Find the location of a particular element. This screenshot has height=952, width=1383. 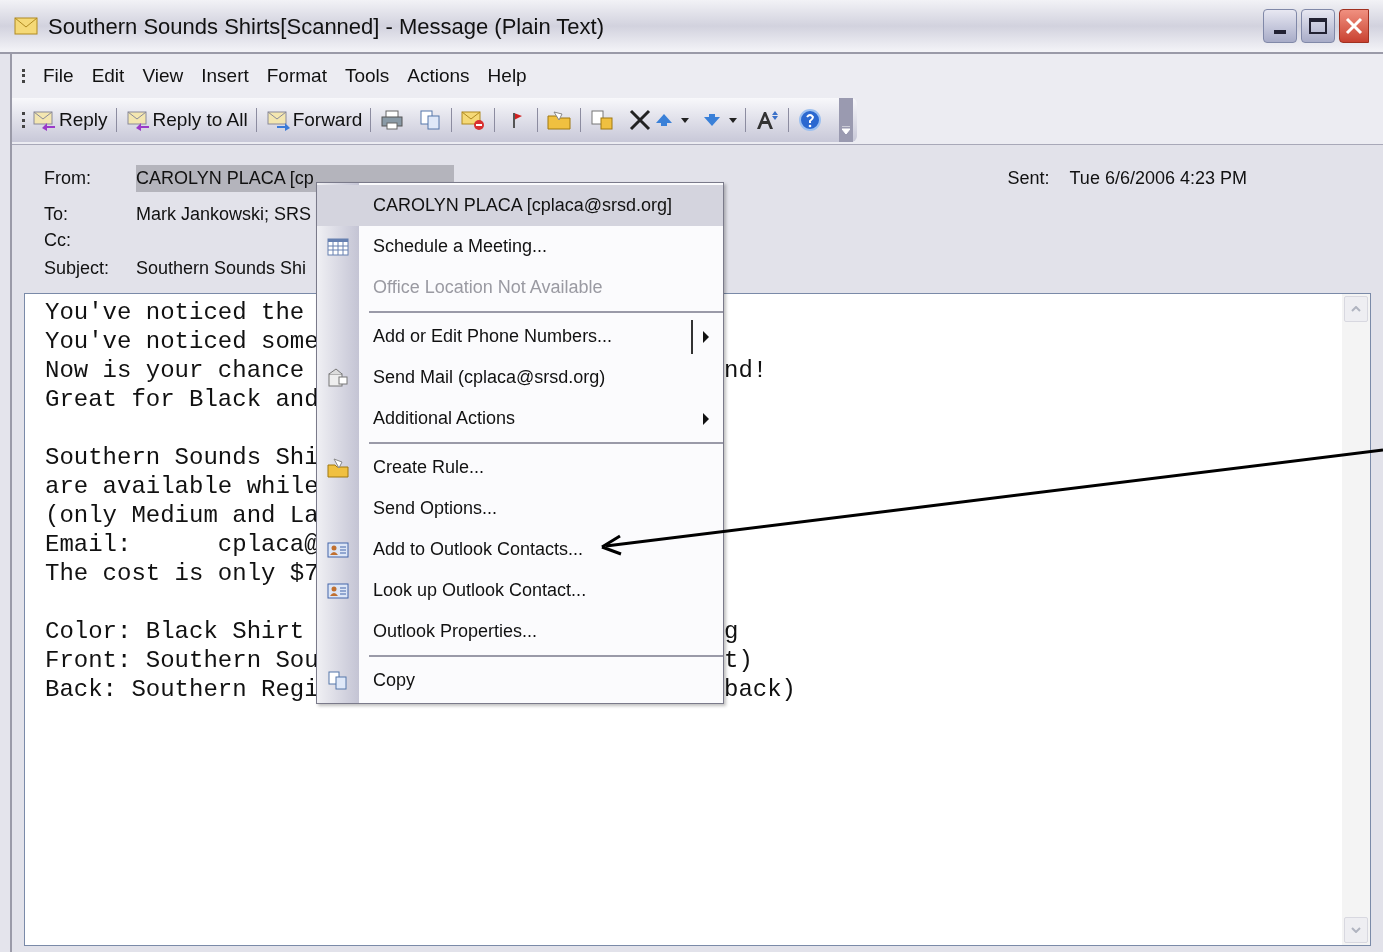

subject-text: Southern Sounds Shi is located at coordinates (221, 268).